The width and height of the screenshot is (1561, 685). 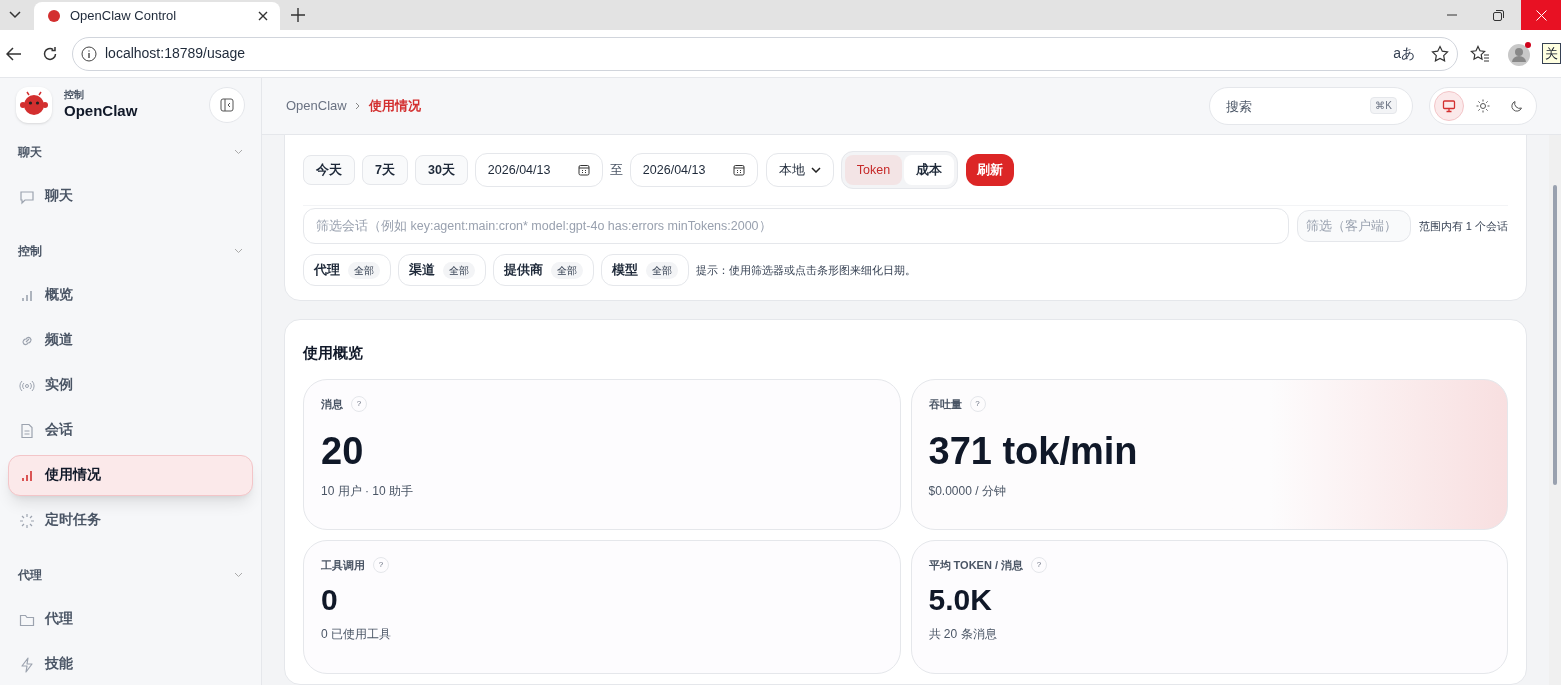 What do you see at coordinates (130, 475) in the screenshot?
I see `nav-item: 使用情况` at bounding box center [130, 475].